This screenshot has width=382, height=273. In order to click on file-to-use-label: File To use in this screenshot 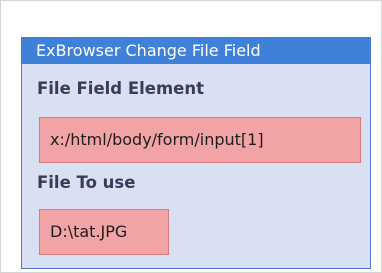, I will do `click(86, 182)`.